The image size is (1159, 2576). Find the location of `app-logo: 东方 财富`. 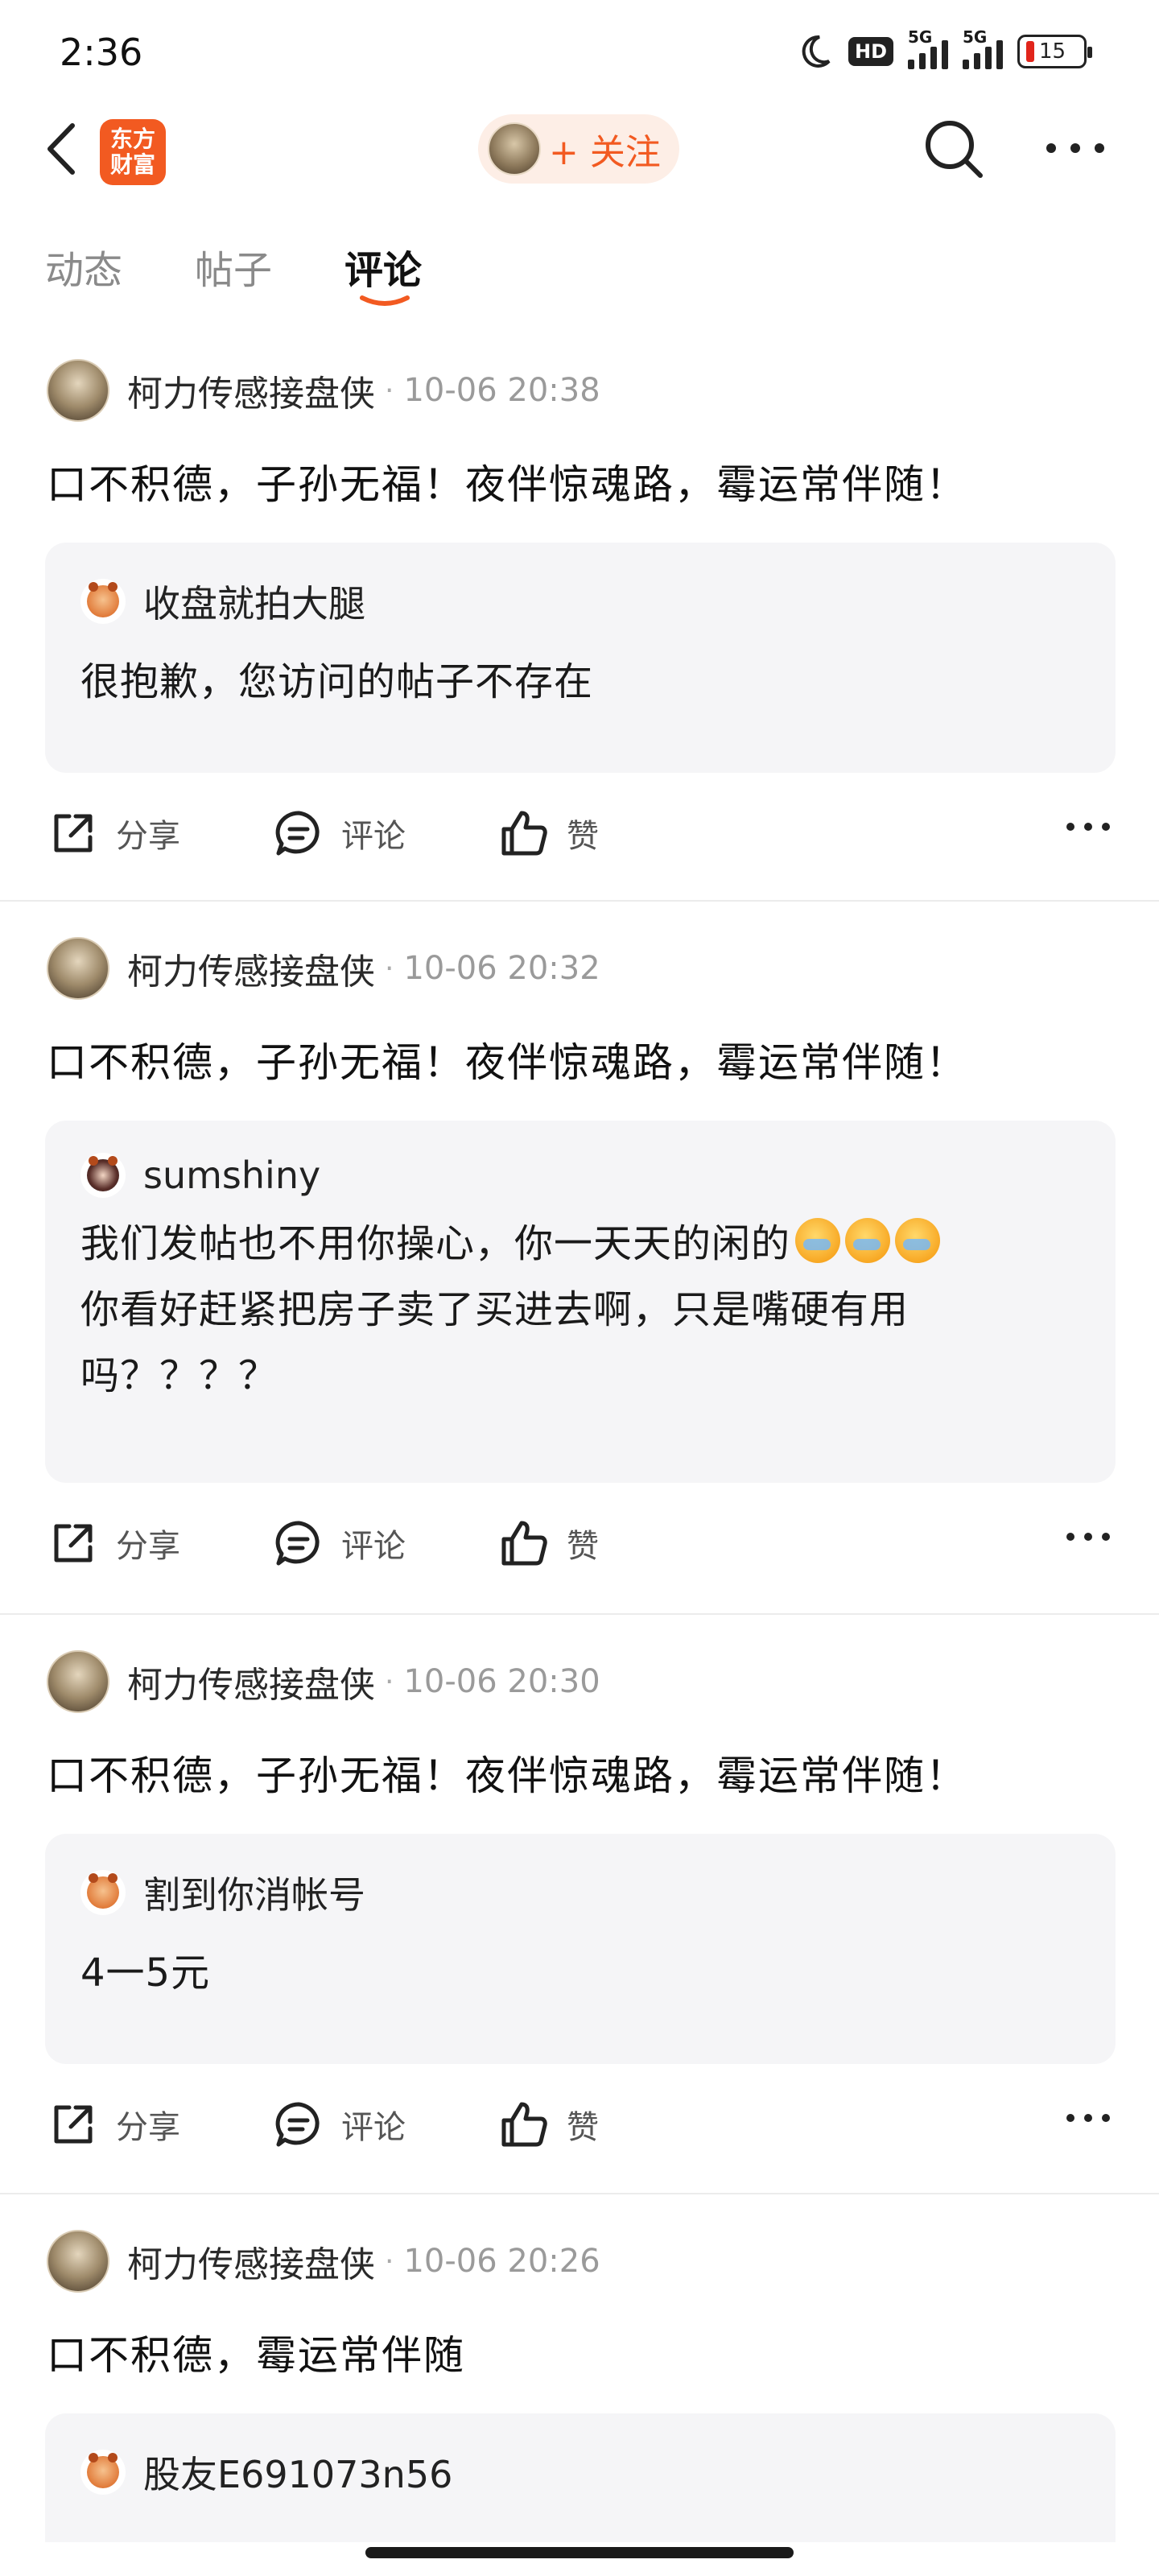

app-logo: 东方 财富 is located at coordinates (133, 152).